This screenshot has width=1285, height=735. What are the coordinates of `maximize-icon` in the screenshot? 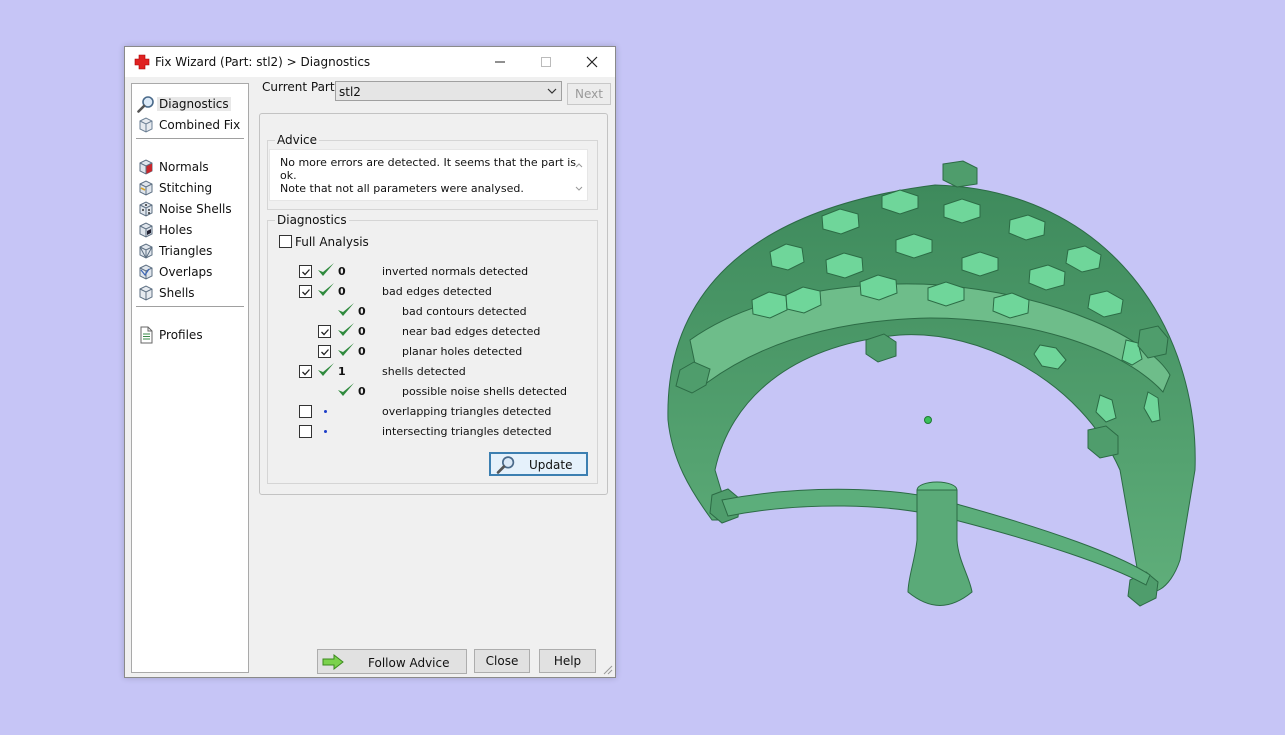 It's located at (546, 62).